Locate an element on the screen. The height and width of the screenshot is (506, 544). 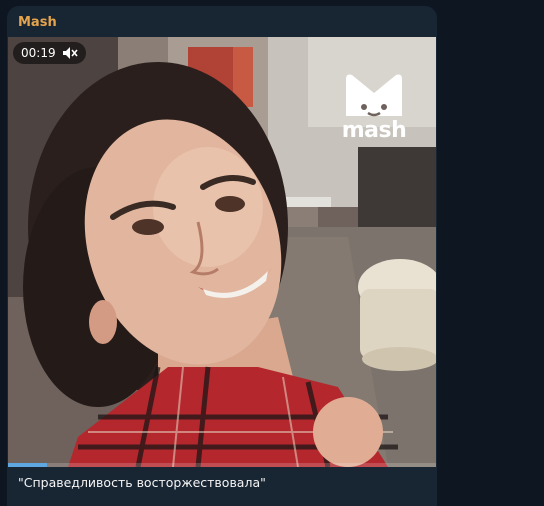
mash-logo-watermark: mash is located at coordinates (374, 107).